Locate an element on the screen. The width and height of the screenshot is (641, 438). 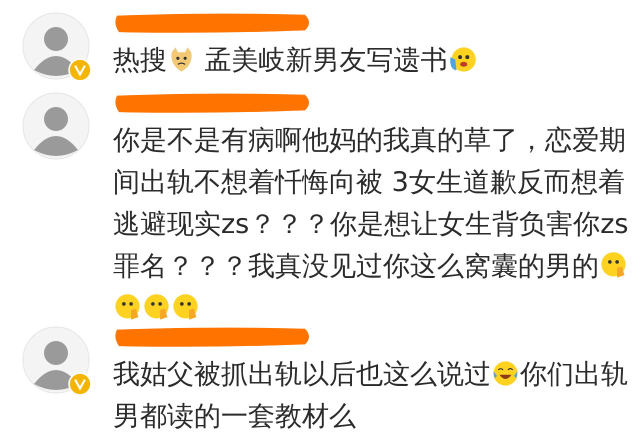
comment-text: 热搜 孟美岐新男友写遗书 is located at coordinates (372, 61).